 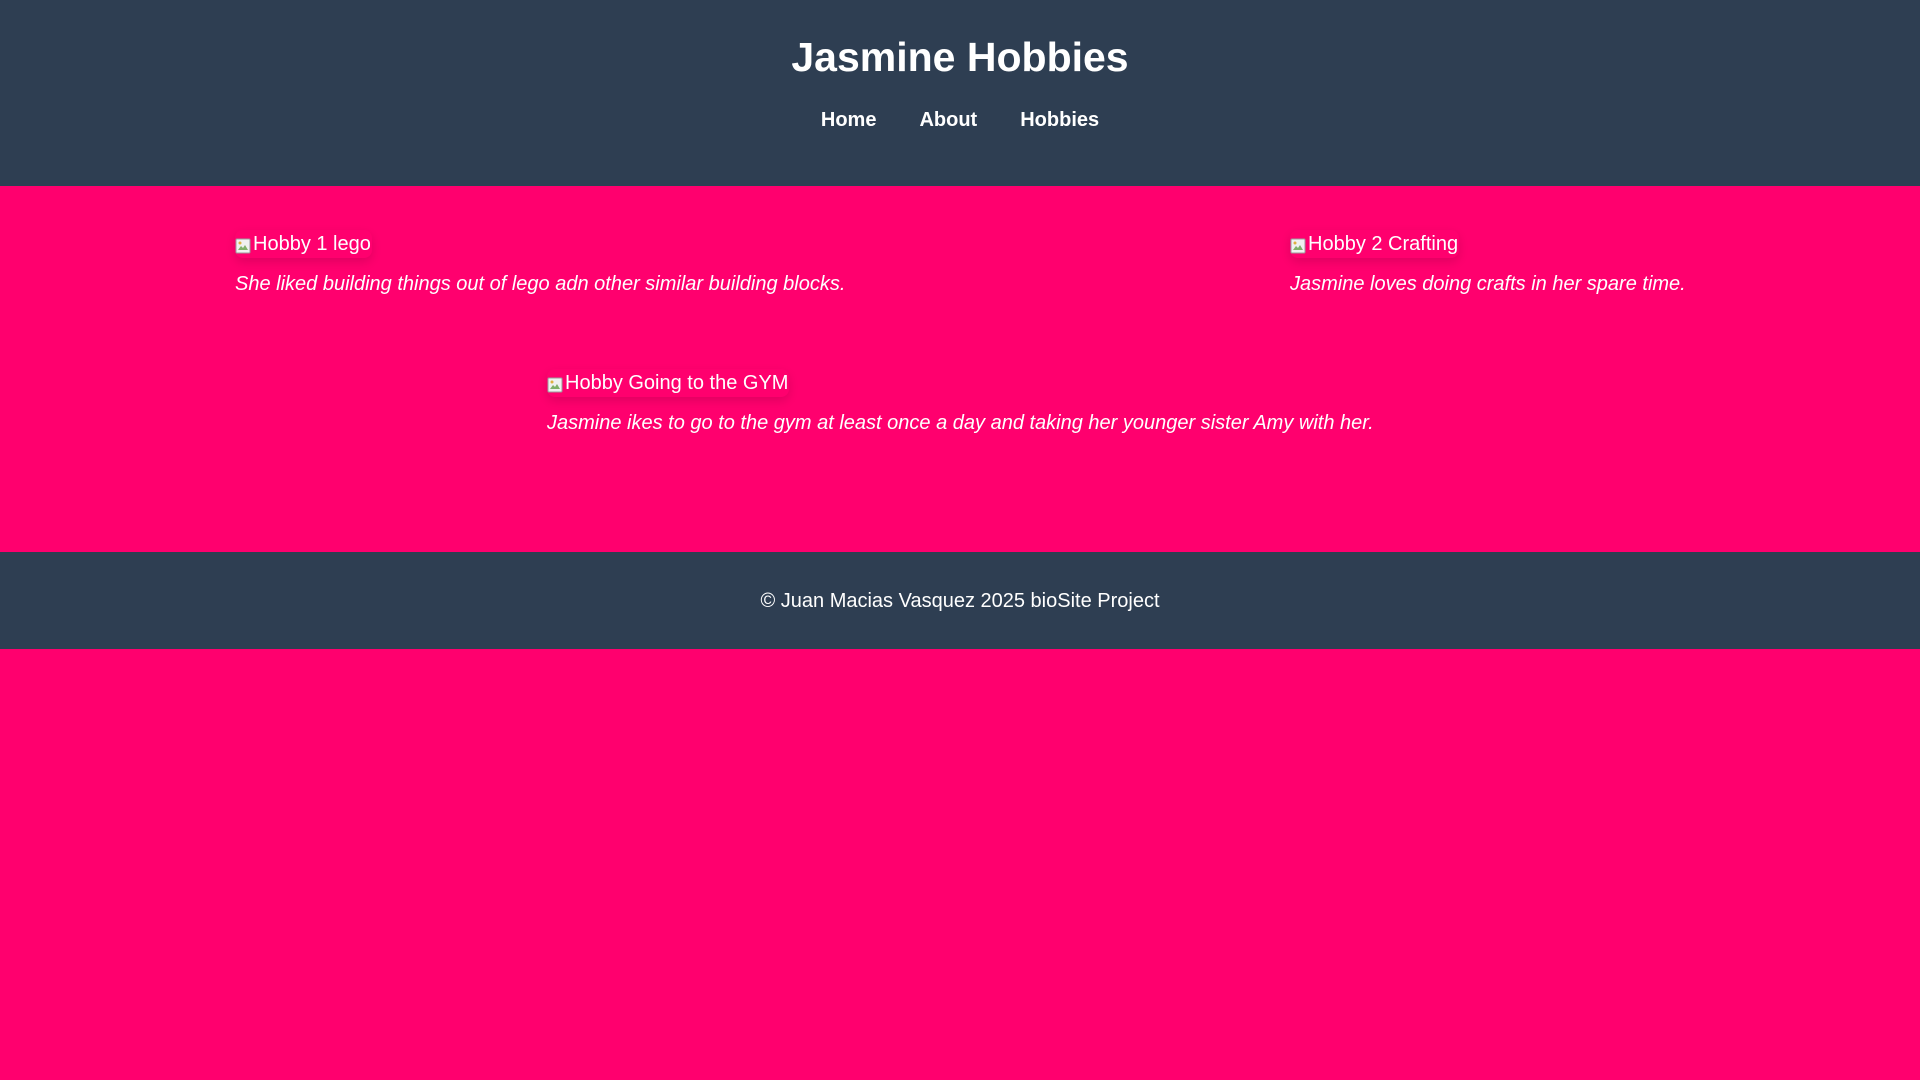 What do you see at coordinates (948, 120) in the screenshot?
I see `nav-link-about: About` at bounding box center [948, 120].